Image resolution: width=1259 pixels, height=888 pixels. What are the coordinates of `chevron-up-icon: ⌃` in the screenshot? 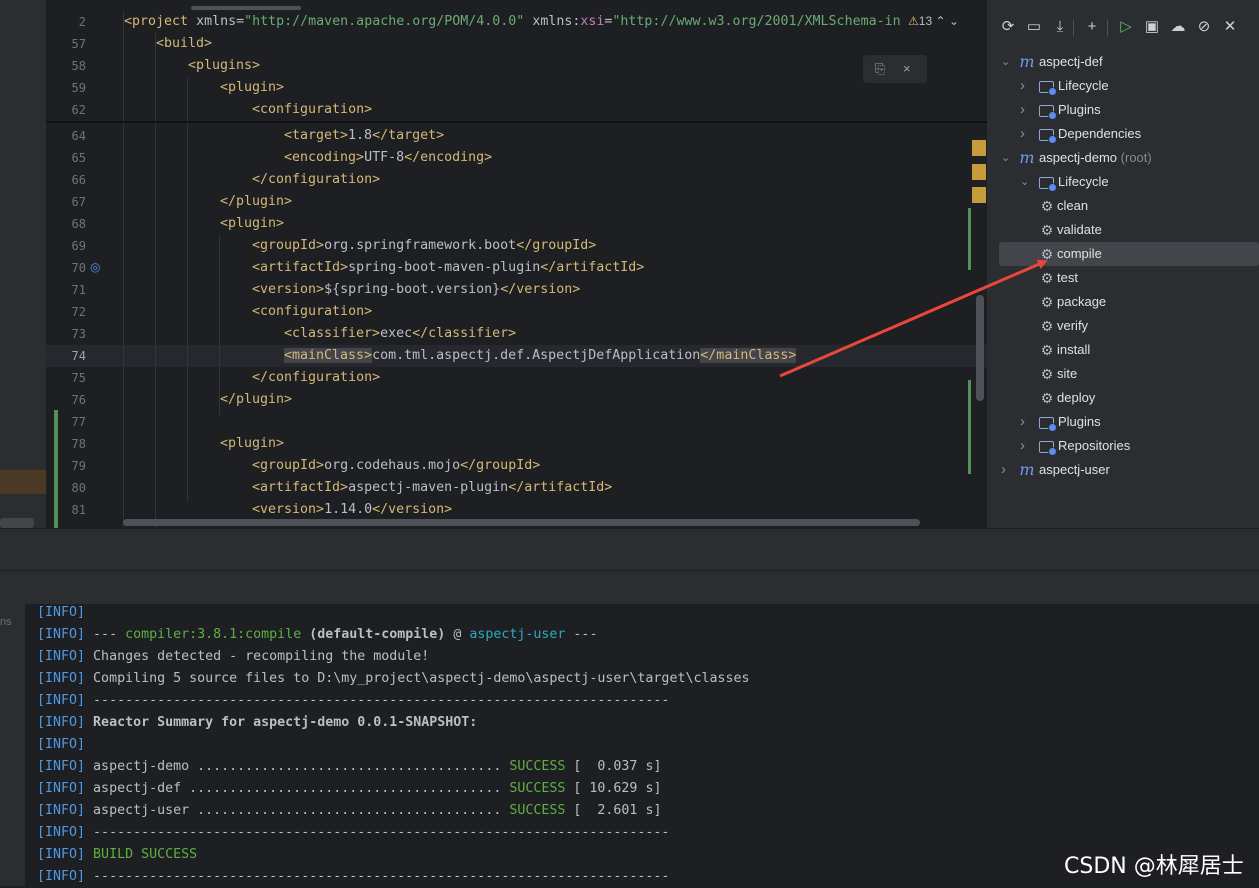 It's located at (940, 21).